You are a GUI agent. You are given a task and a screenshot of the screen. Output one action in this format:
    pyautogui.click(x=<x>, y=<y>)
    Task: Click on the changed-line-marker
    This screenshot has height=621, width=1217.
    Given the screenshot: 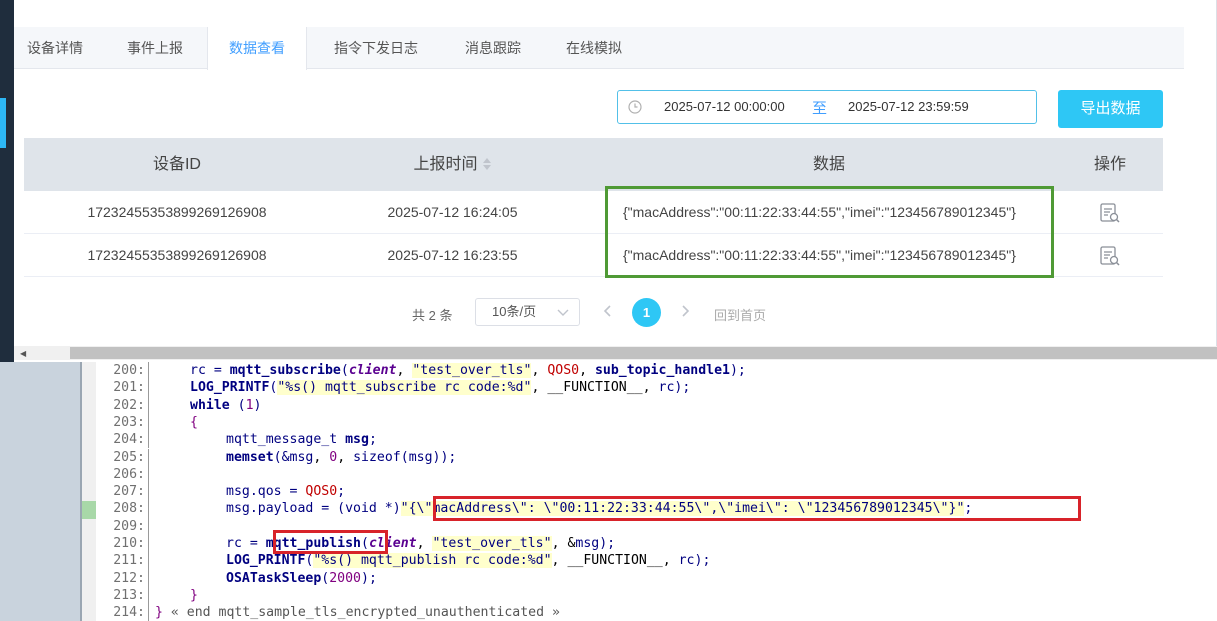 What is the action you would take?
    pyautogui.click(x=89, y=510)
    